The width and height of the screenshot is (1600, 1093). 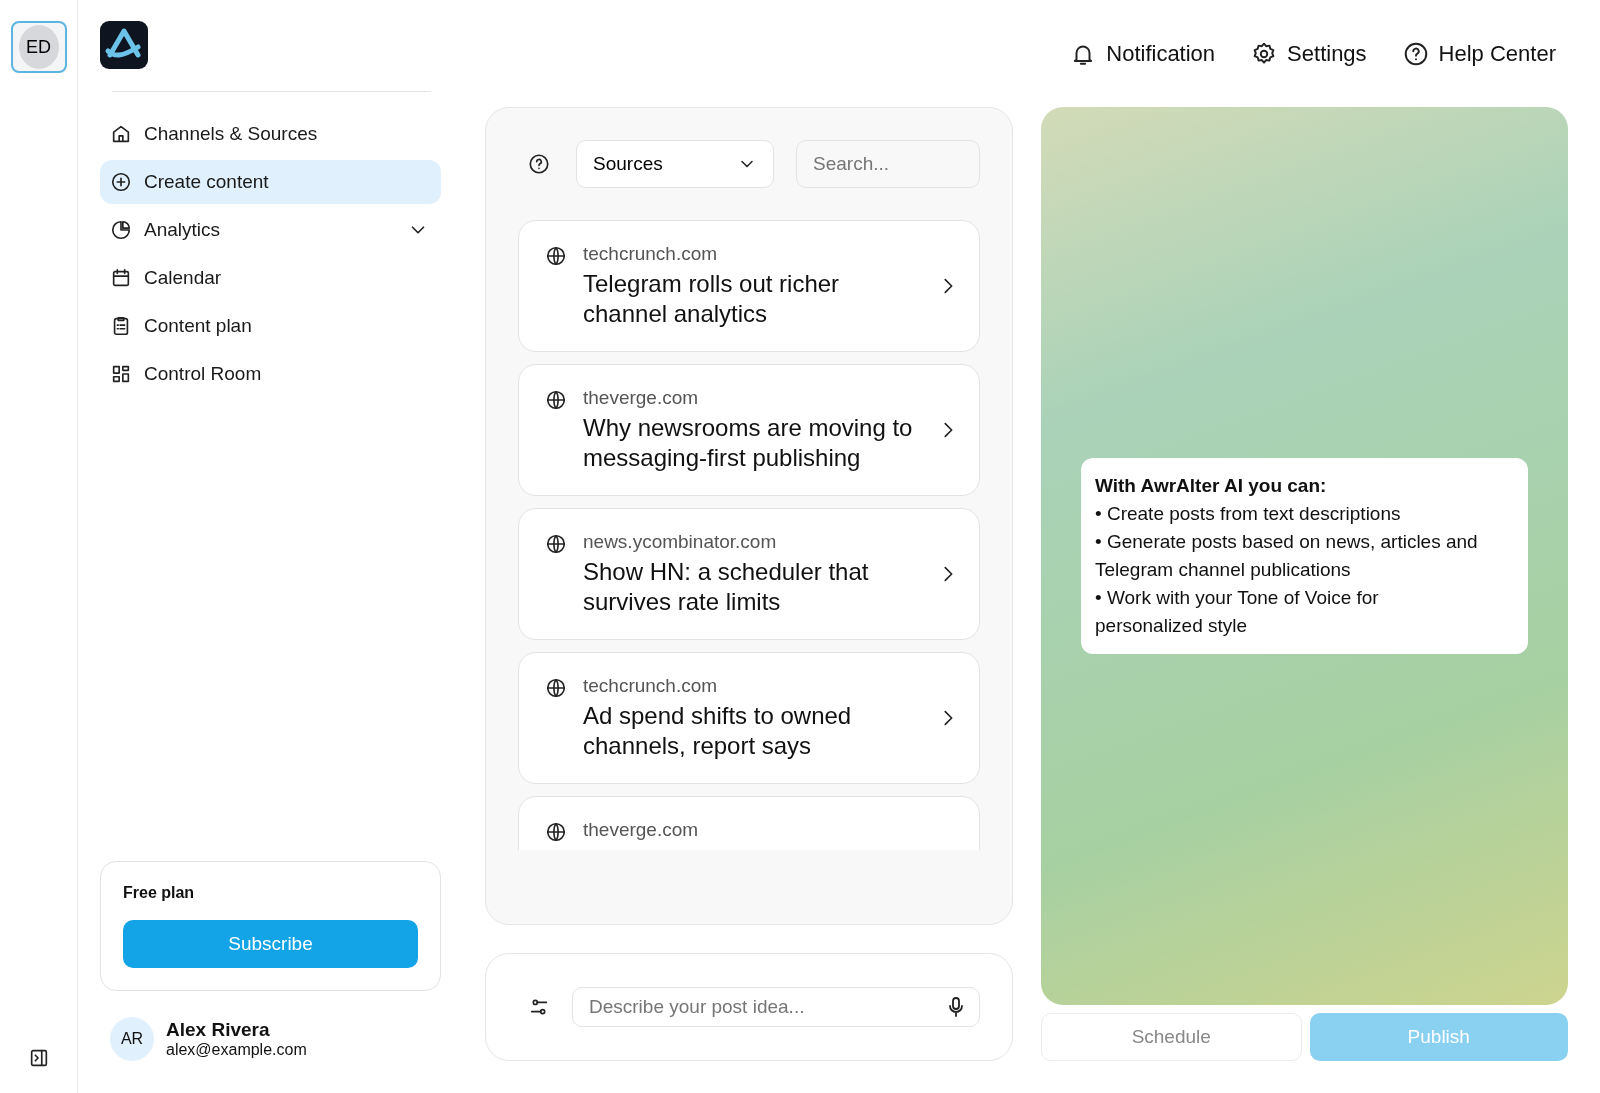 What do you see at coordinates (270, 134) in the screenshot?
I see `sidebar-item: Channels & Sources` at bounding box center [270, 134].